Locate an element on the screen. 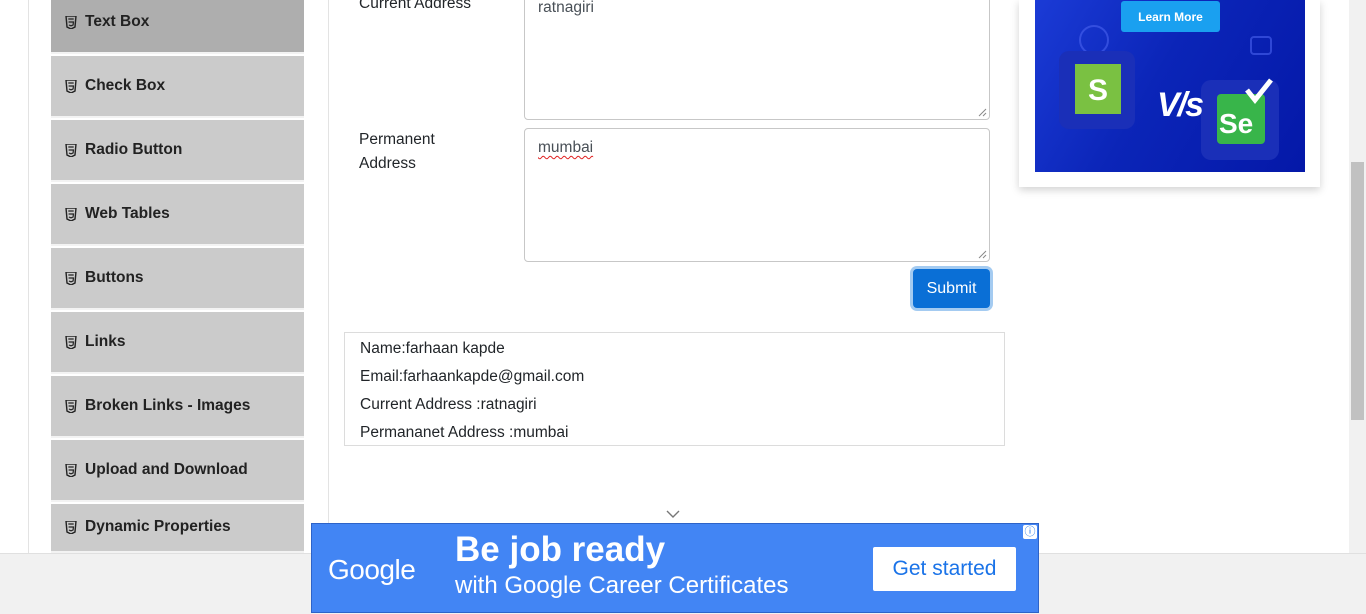 Image resolution: width=1366 pixels, height=614 pixels. ad-info-glyph: ⓘ is located at coordinates (1030, 531).